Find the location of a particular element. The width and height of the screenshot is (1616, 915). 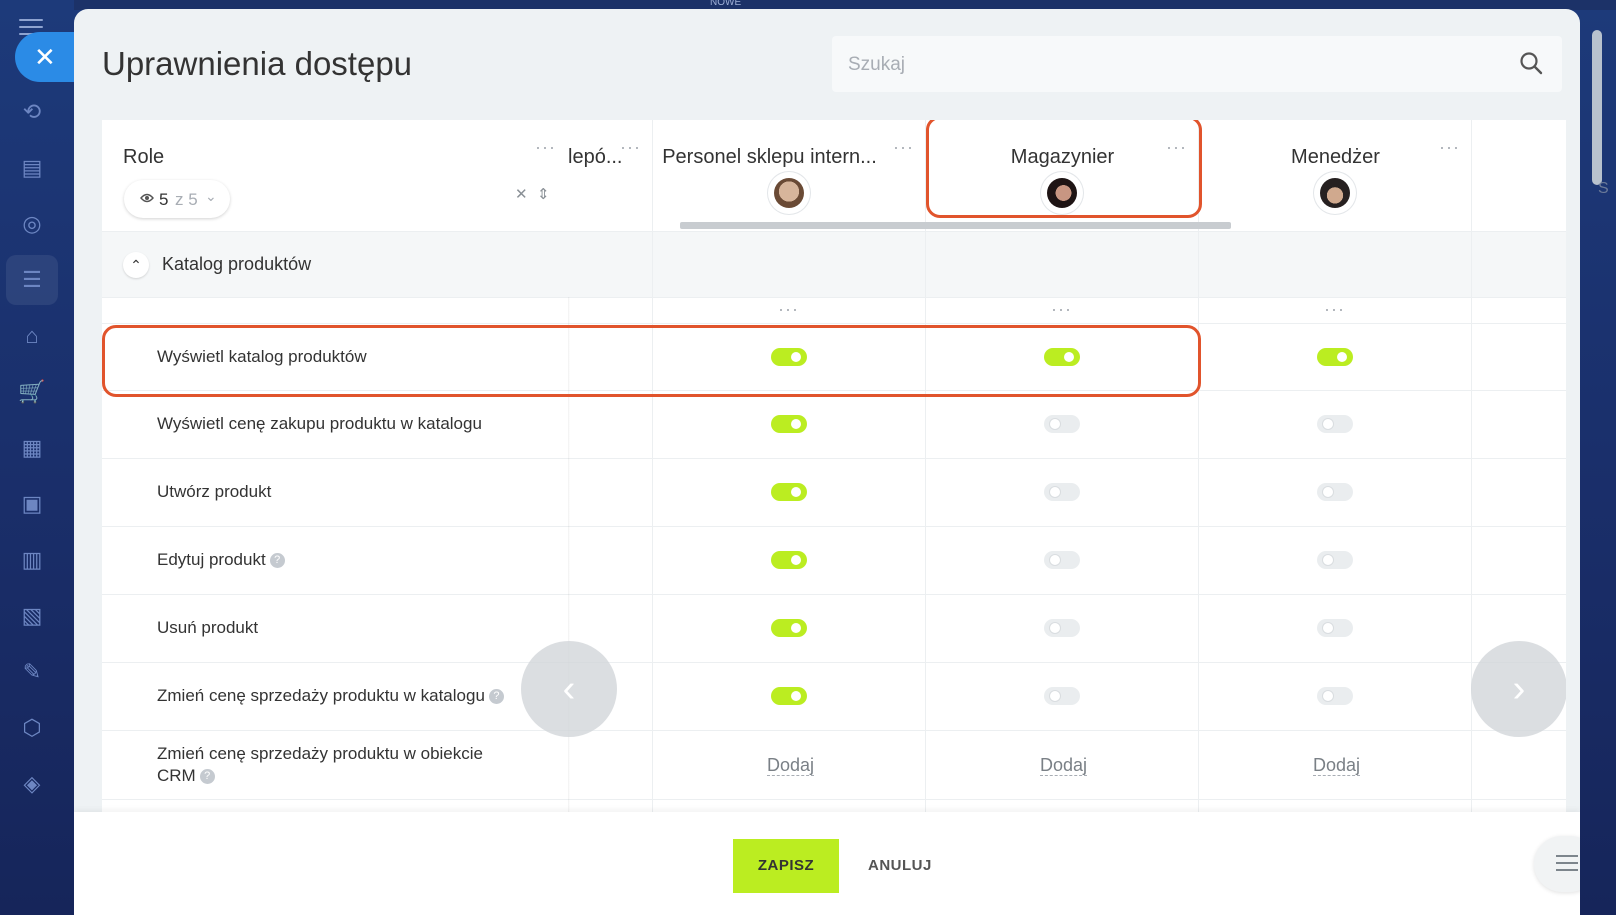

collapse-all-icon: ✕ is located at coordinates (522, 194).